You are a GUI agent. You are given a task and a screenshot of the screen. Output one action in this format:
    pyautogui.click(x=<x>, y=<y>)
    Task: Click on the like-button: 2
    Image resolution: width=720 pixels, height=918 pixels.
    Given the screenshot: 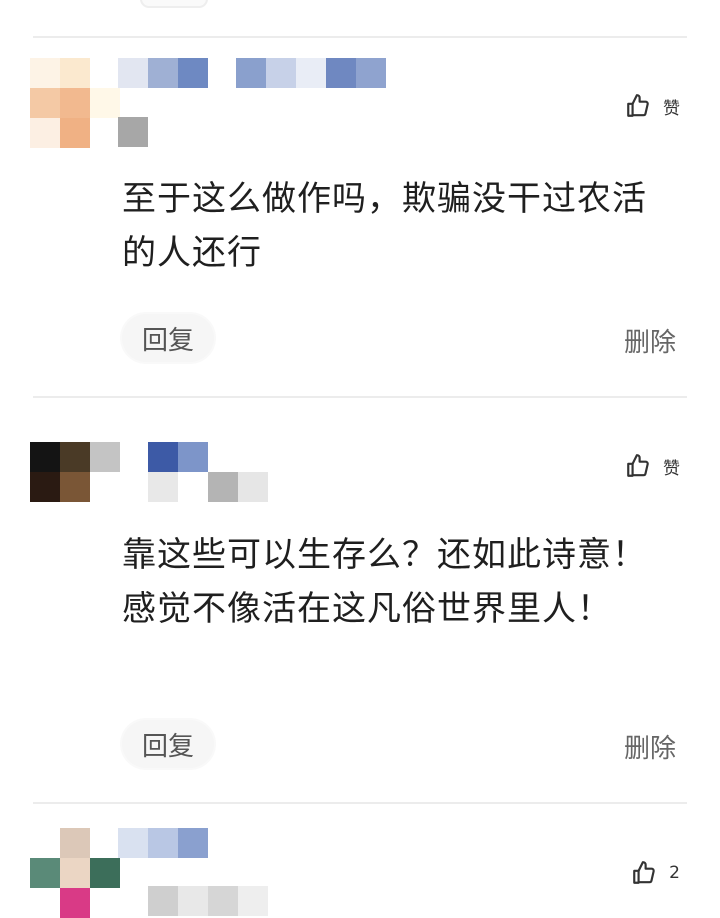 What is the action you would take?
    pyautogui.click(x=655, y=873)
    